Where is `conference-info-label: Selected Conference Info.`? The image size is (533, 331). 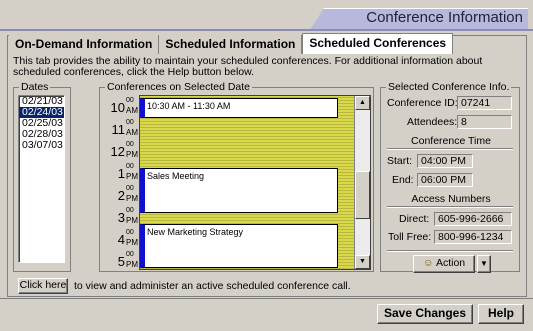
conference-info-label: Selected Conference Info. is located at coordinates (449, 87).